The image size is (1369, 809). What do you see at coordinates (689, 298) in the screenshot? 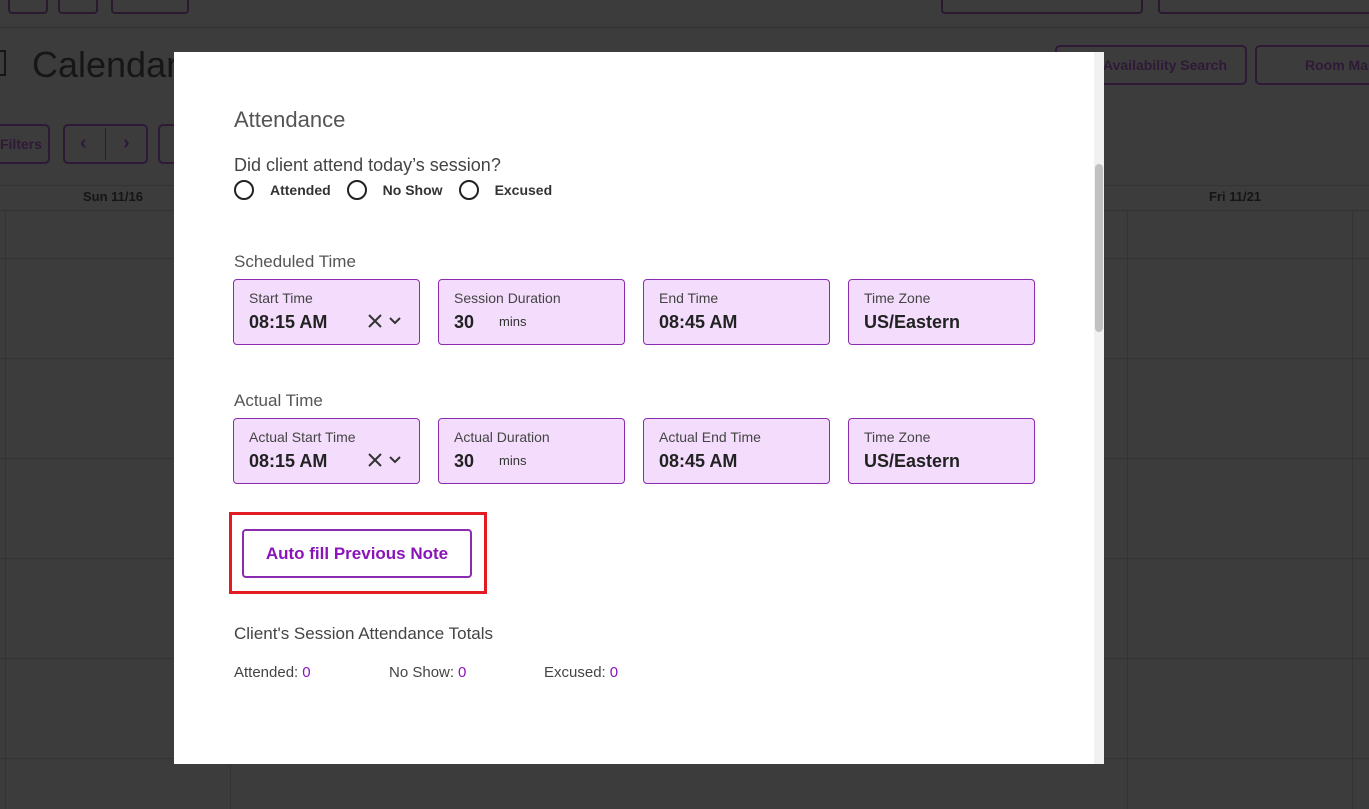
I see `field-label: End Time` at bounding box center [689, 298].